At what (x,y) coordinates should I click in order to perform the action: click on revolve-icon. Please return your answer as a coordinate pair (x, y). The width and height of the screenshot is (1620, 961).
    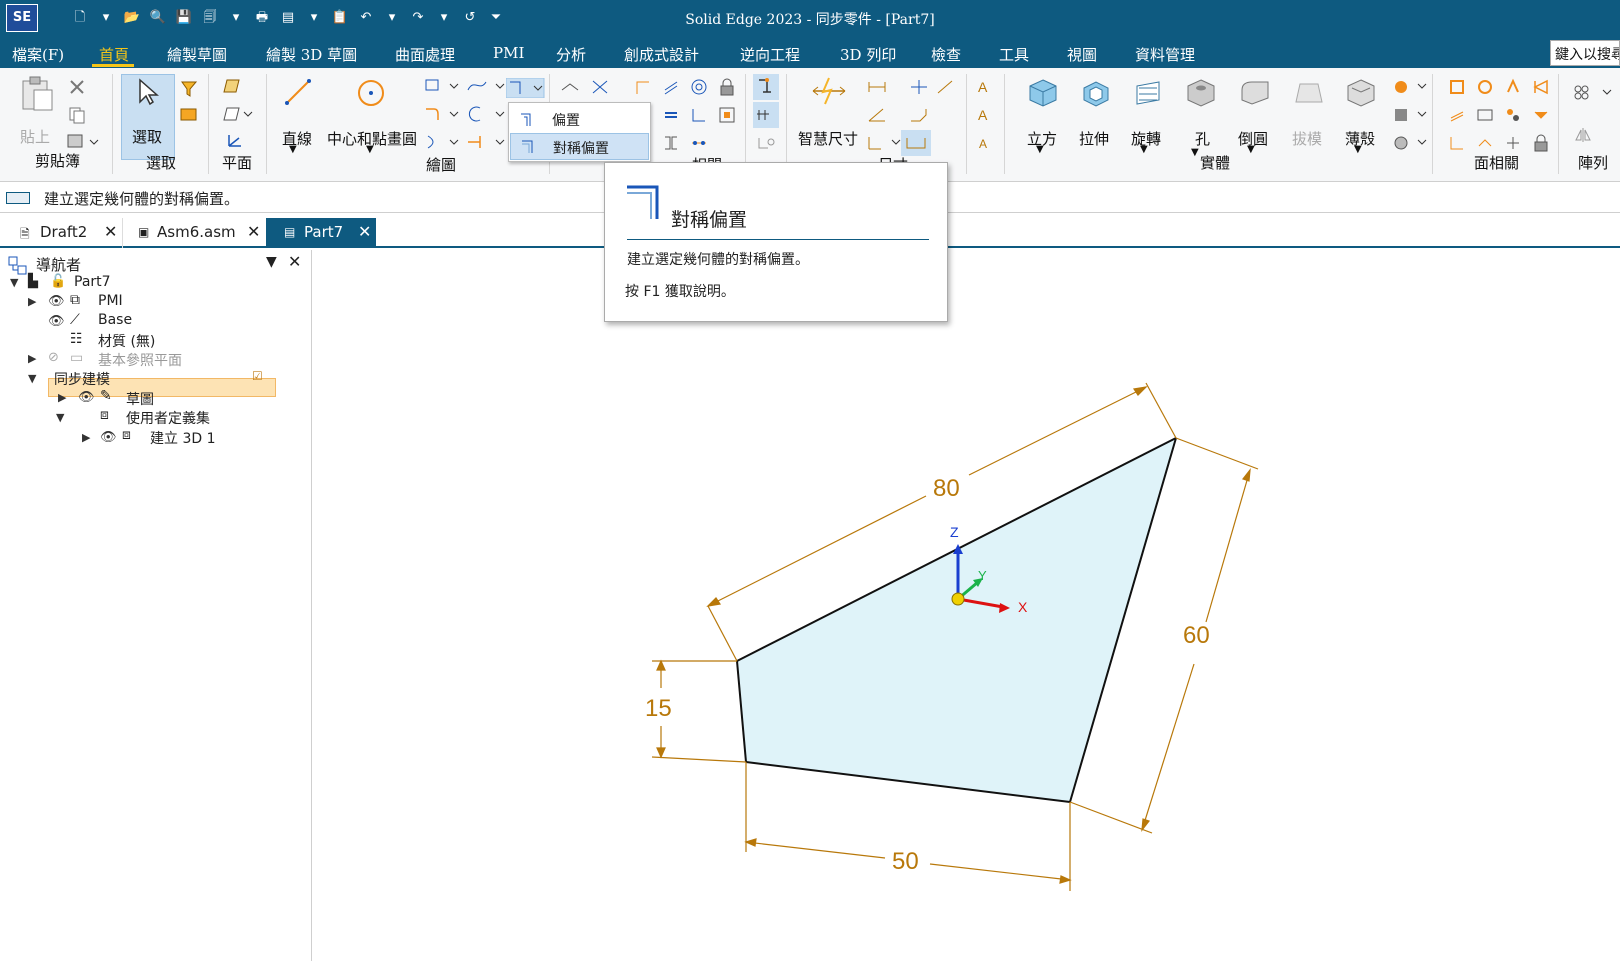
    Looking at the image, I should click on (1148, 93).